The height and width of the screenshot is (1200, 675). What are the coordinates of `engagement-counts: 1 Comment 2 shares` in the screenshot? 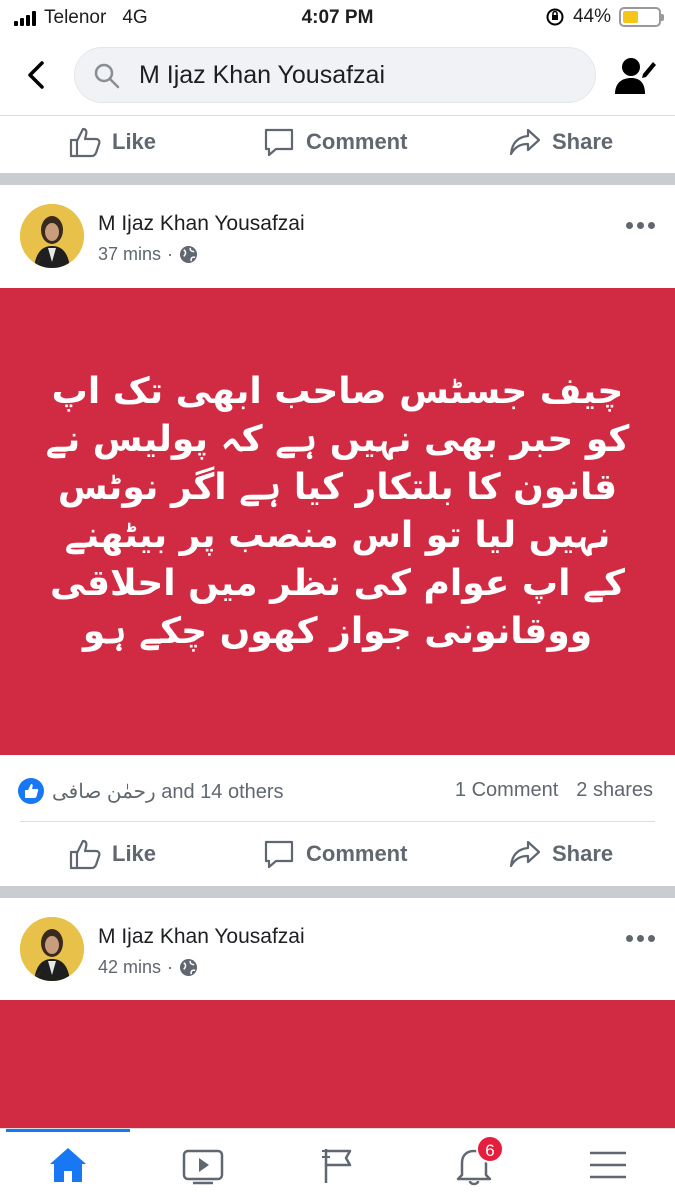 It's located at (554, 790).